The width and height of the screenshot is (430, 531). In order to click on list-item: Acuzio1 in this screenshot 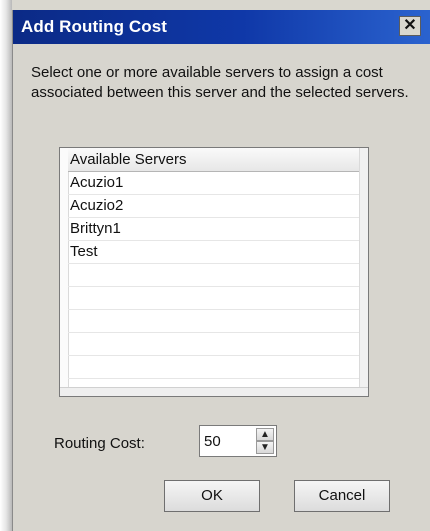, I will do `click(214, 183)`.